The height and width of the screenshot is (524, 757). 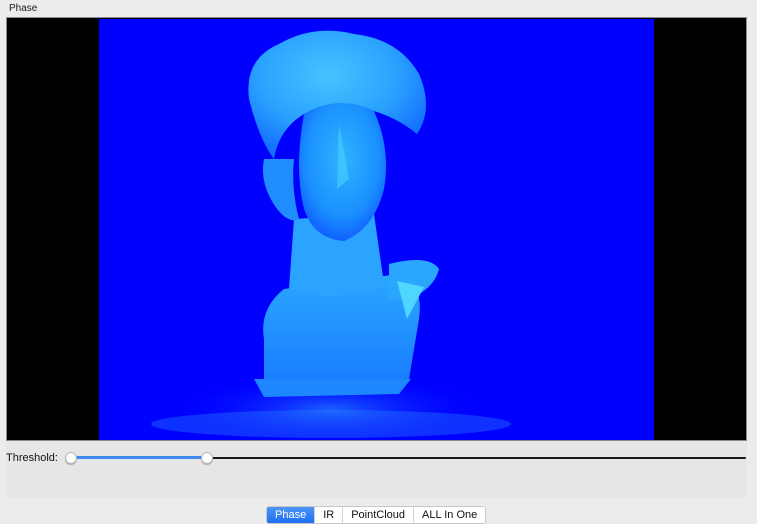 What do you see at coordinates (71, 458) in the screenshot?
I see `slider-min-handle` at bounding box center [71, 458].